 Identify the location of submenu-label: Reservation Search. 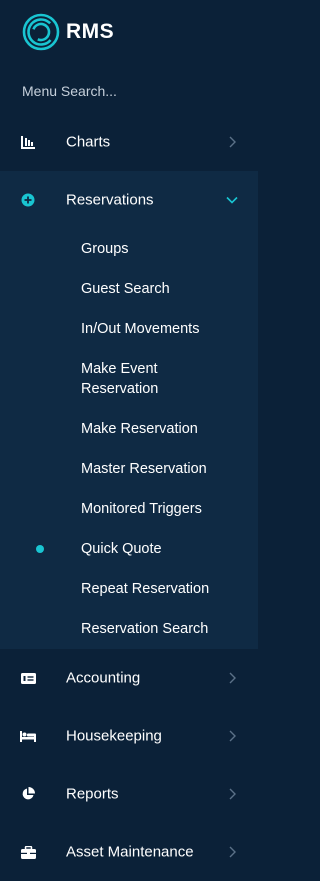
(145, 629).